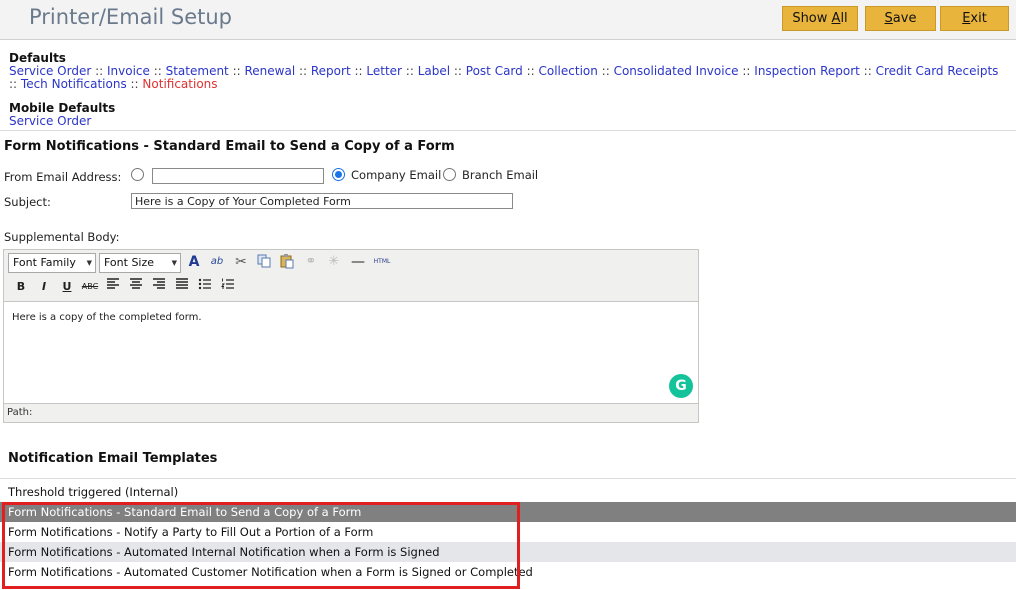 This screenshot has width=1016, height=590. I want to click on company-email-label: Company Email, so click(396, 175).